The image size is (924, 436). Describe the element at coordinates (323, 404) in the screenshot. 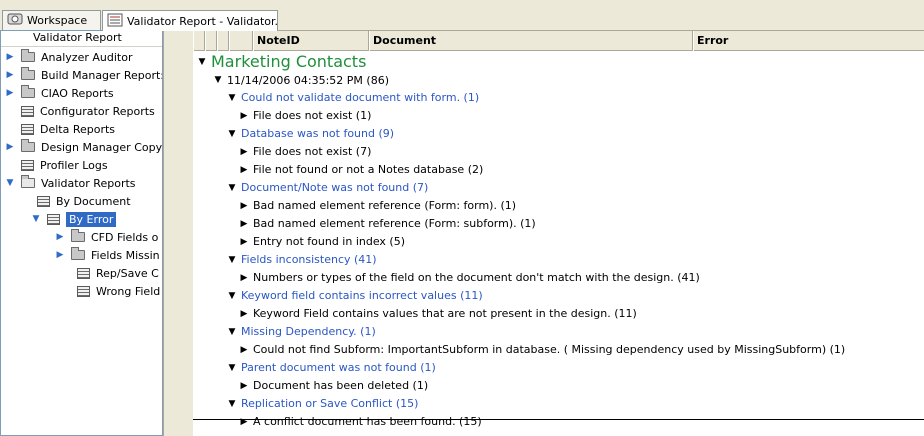

I see `category-row: ▼ Replication or Save Conflict (15)` at that location.